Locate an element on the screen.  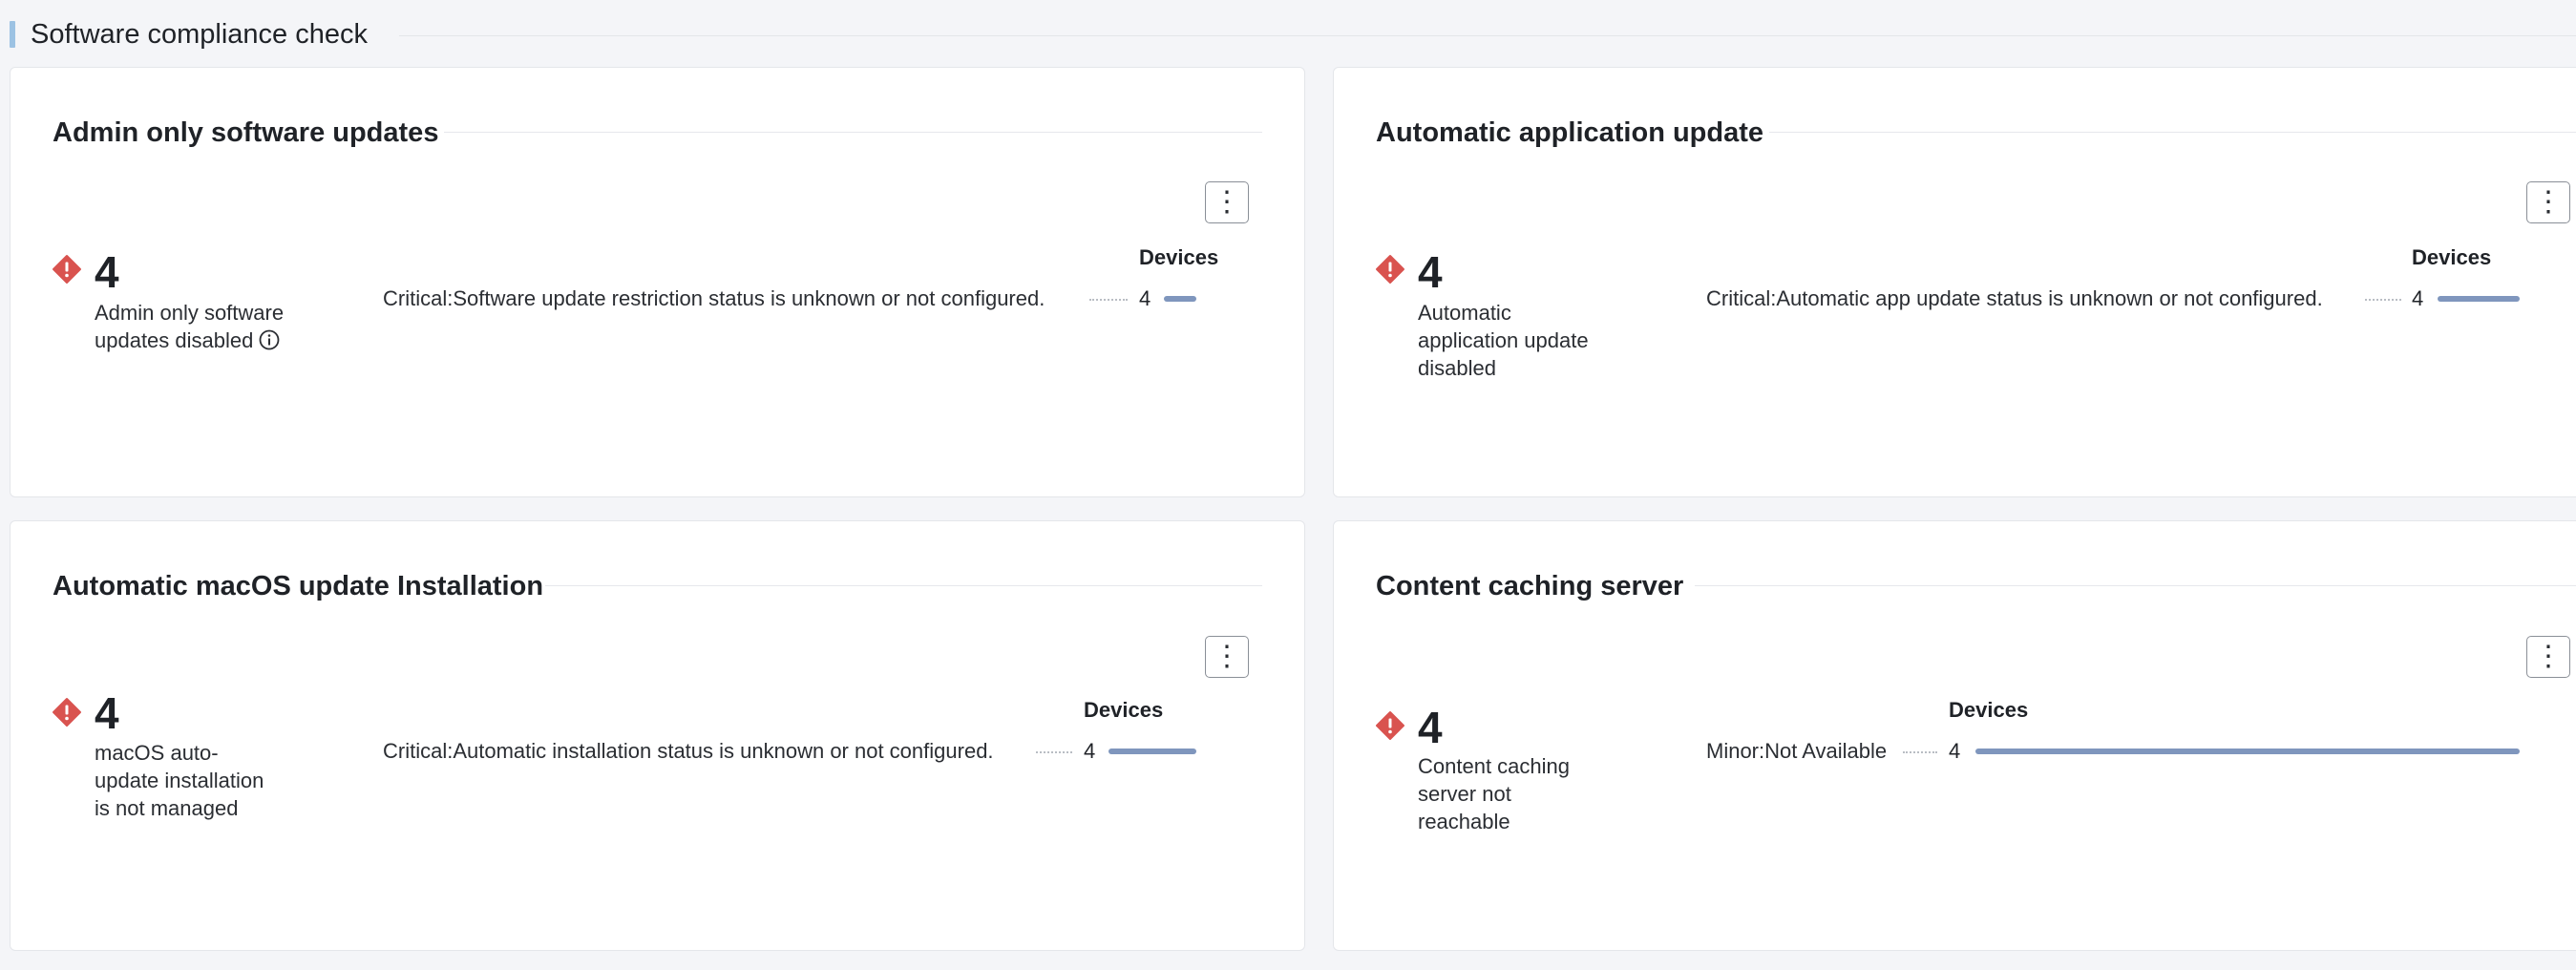
section-title: Software compliance check is located at coordinates (199, 34).